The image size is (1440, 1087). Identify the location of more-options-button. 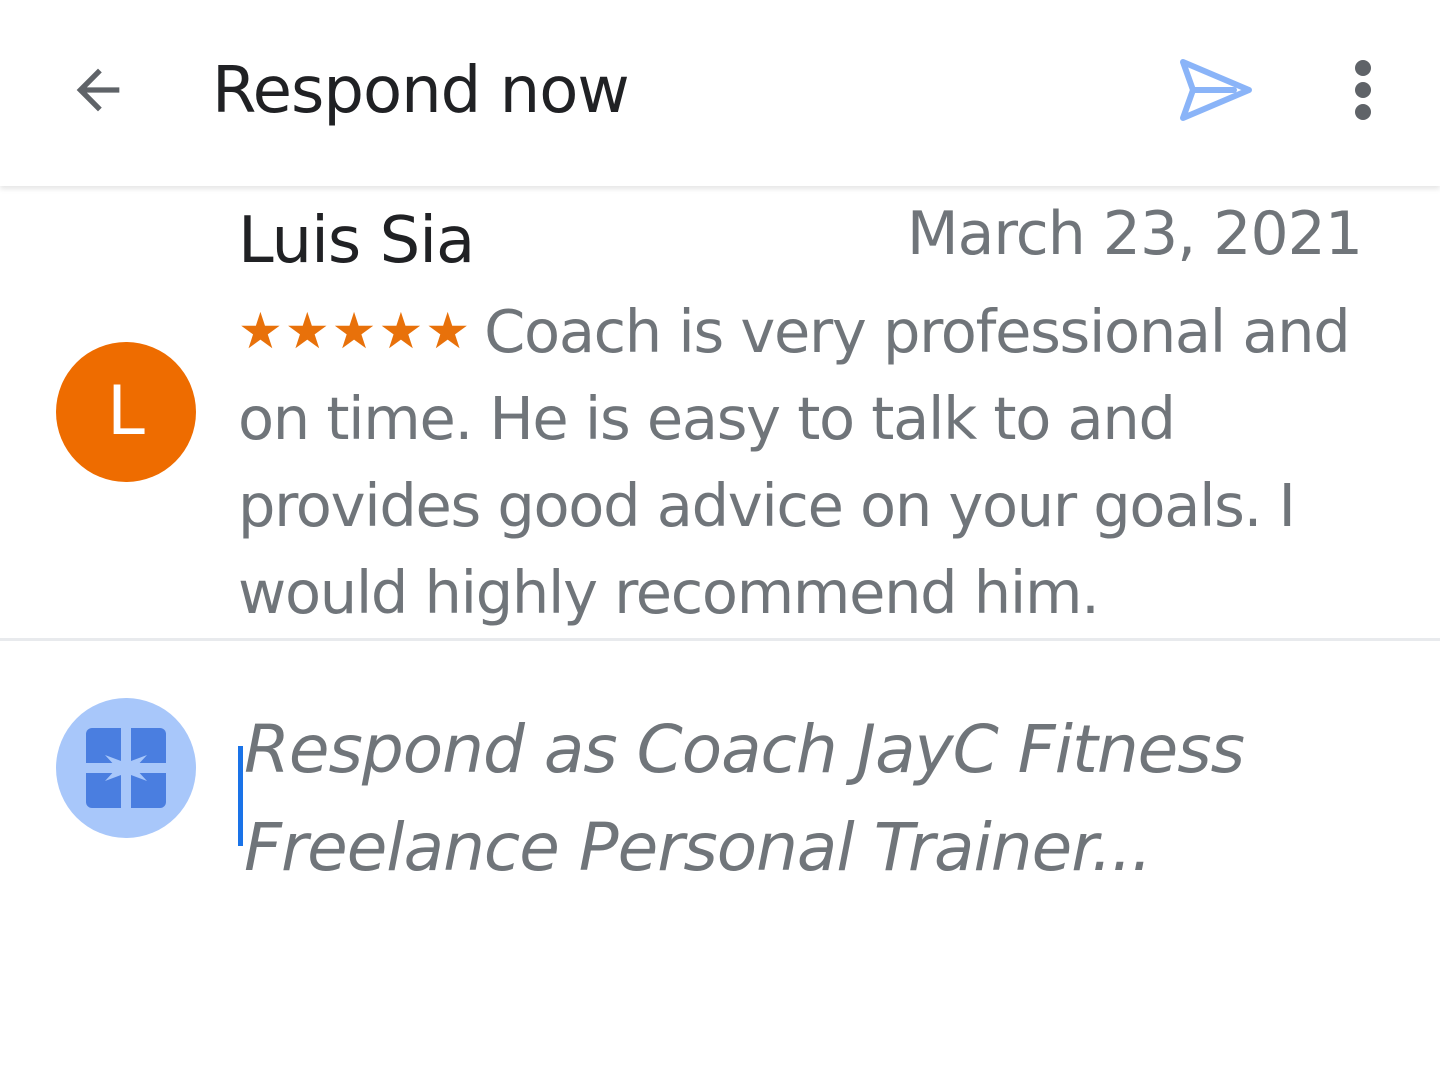
(1363, 90).